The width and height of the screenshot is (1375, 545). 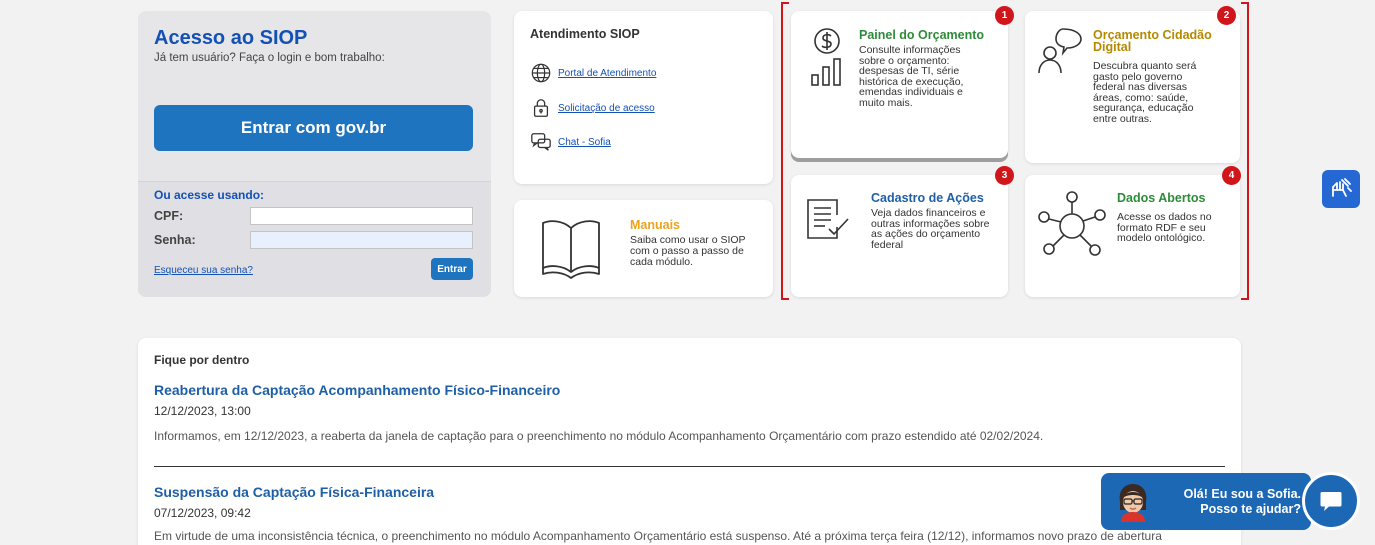 I want to click on chat-sofia-item: Chat - Sofia, so click(x=570, y=142).